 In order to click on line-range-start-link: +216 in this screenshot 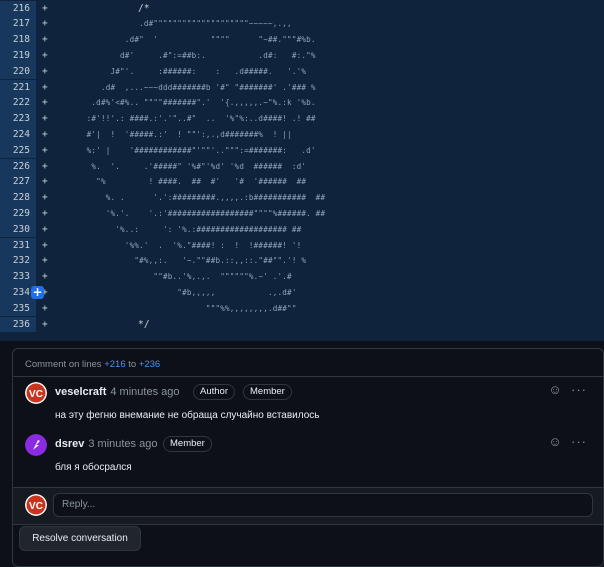, I will do `click(114, 364)`.